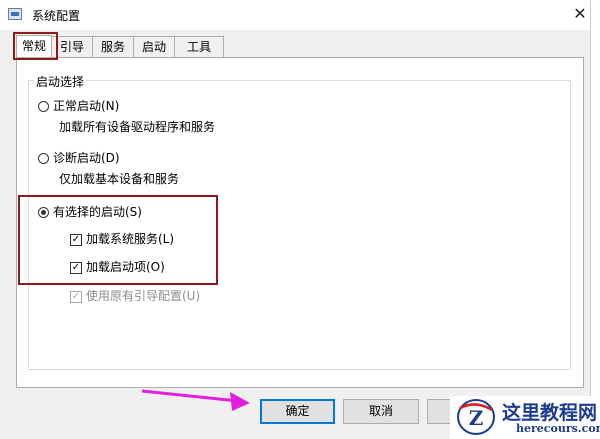 The height and width of the screenshot is (439, 600). I want to click on watermark: Z 这里教程网 herecours.com, so click(525, 417).